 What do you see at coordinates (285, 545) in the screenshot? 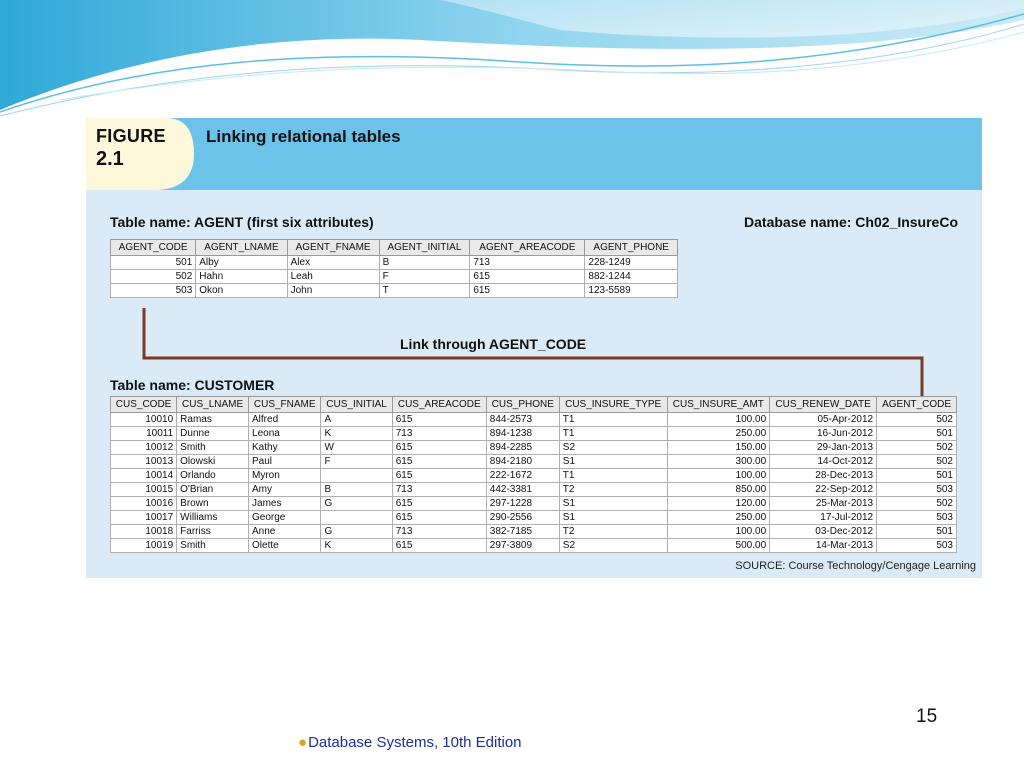
I see `table-cell: Olette` at bounding box center [285, 545].